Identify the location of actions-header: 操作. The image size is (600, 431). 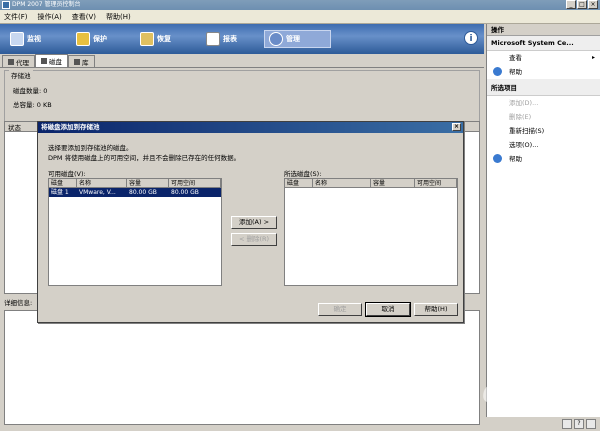
(543, 30).